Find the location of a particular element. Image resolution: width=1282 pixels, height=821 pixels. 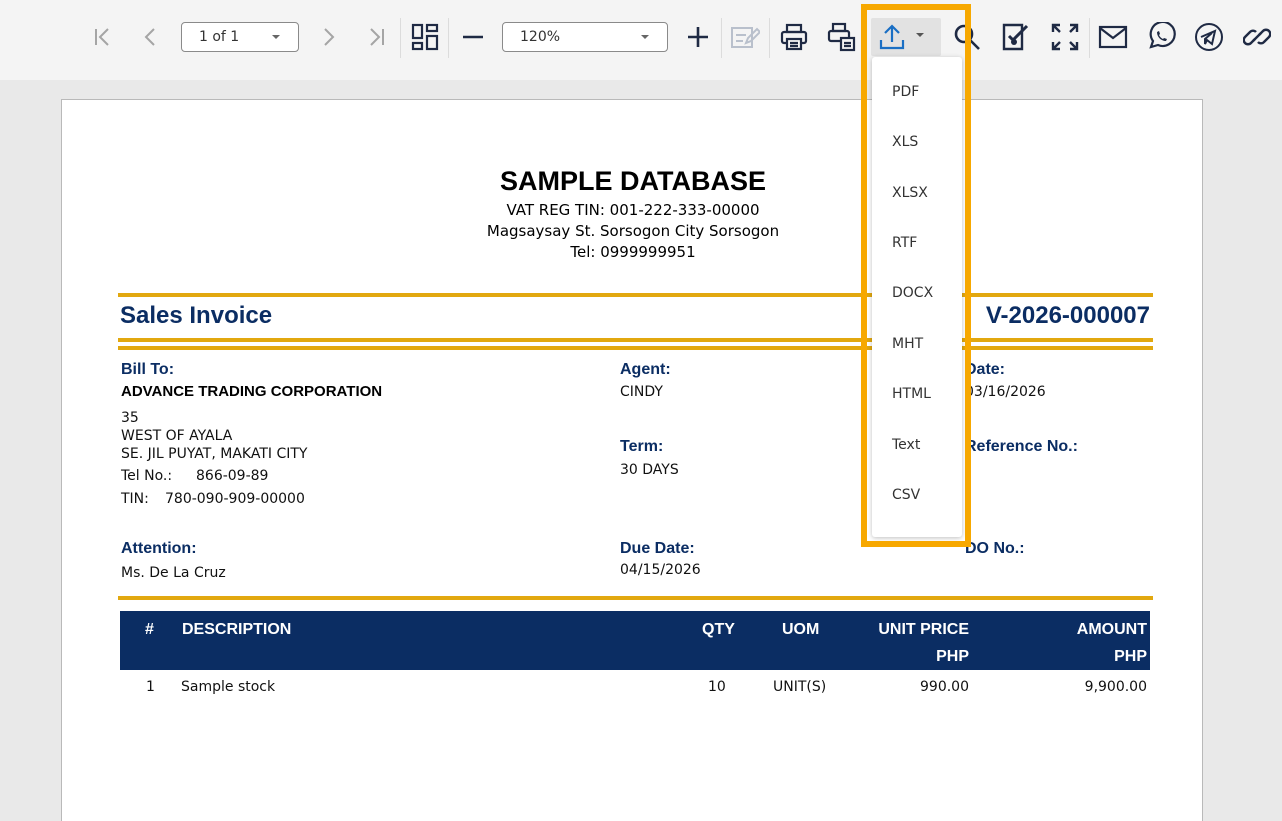

search-icon is located at coordinates (967, 37).